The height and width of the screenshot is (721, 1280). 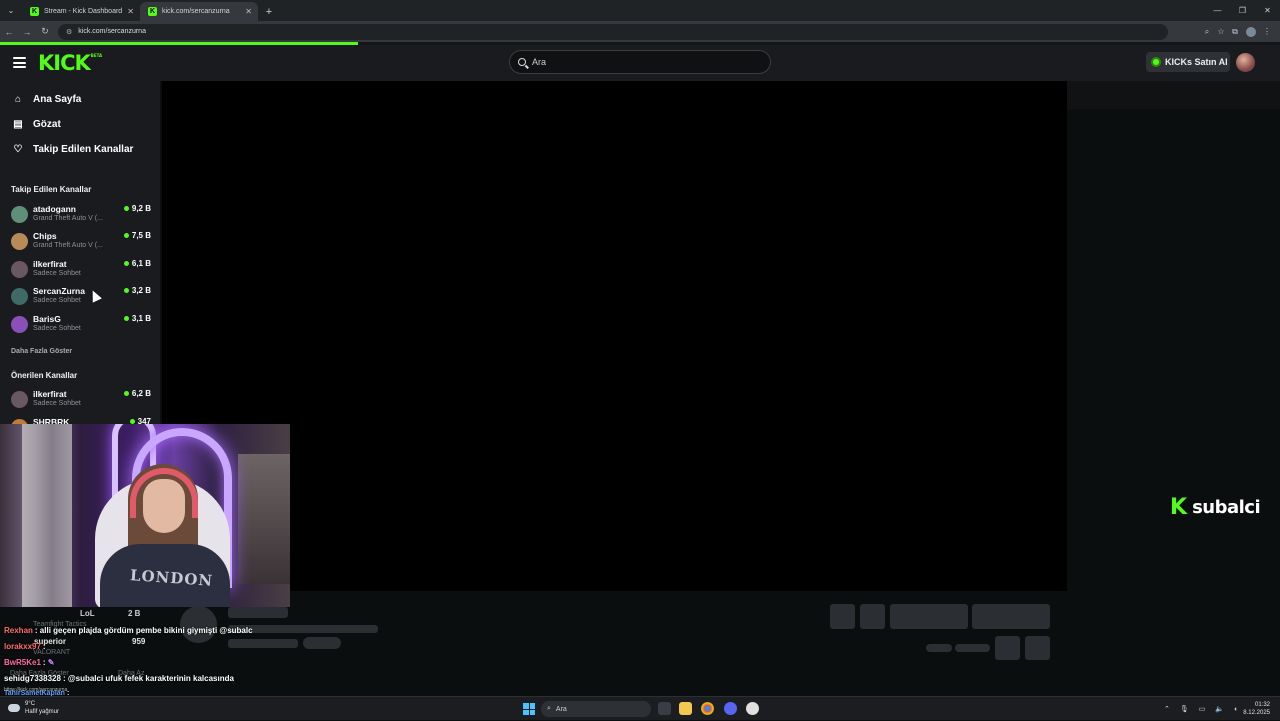 I want to click on chat-username: BwR5Ke1, so click(x=22, y=662).